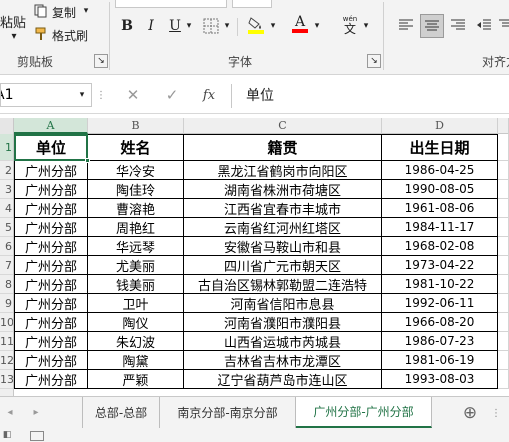 This screenshot has width=509, height=442. Describe the element at coordinates (503, 126) in the screenshot. I see `column-header-e` at that location.